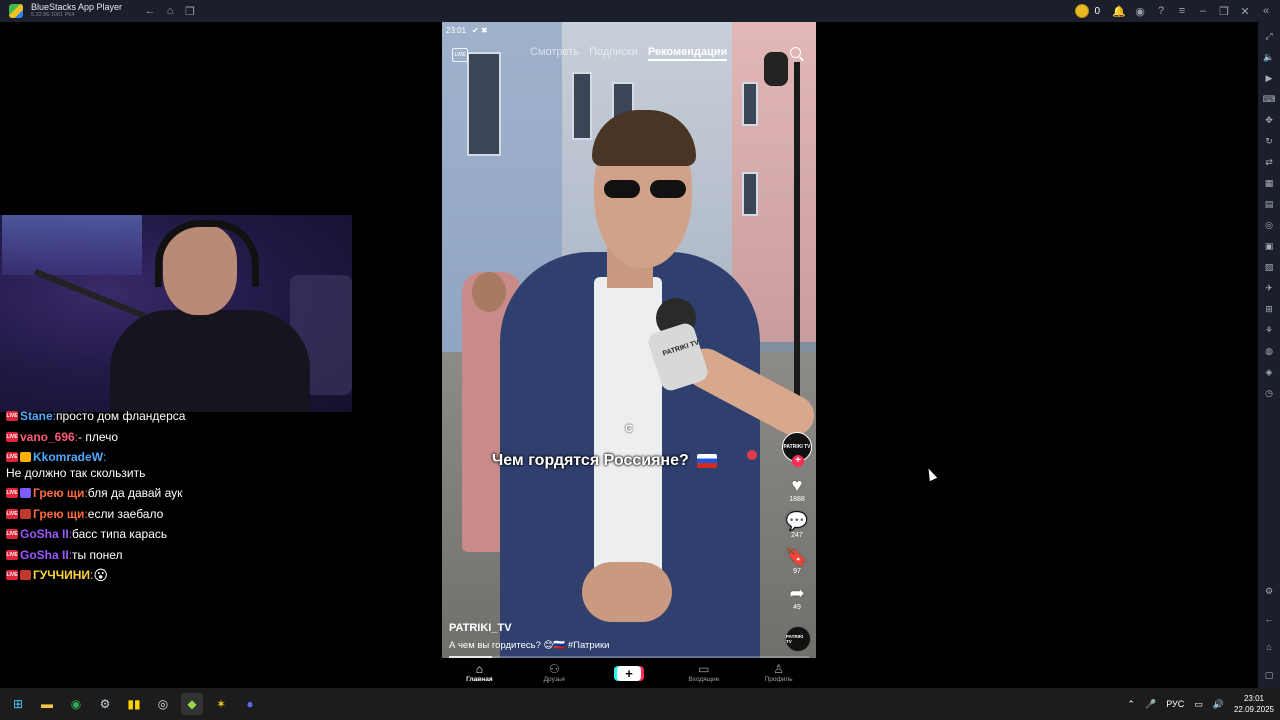 This screenshot has height=720, width=1280. Describe the element at coordinates (1266, 11) in the screenshot. I see `collapse-sidebar-icon: «` at that location.